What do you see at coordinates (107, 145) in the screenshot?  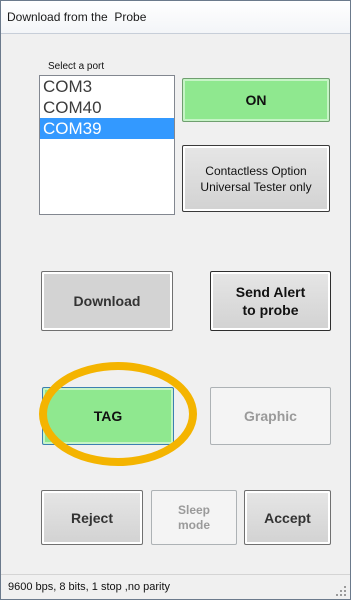 I see `port-listbox: COM3 COM40 COM39` at bounding box center [107, 145].